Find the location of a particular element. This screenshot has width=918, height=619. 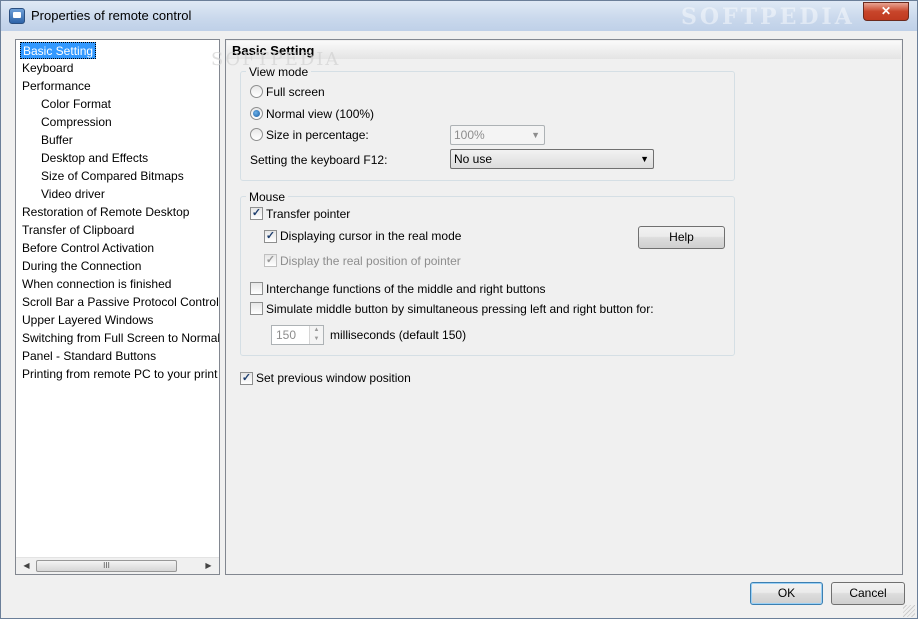

scroll-right-icon: ▶ is located at coordinates (208, 566).